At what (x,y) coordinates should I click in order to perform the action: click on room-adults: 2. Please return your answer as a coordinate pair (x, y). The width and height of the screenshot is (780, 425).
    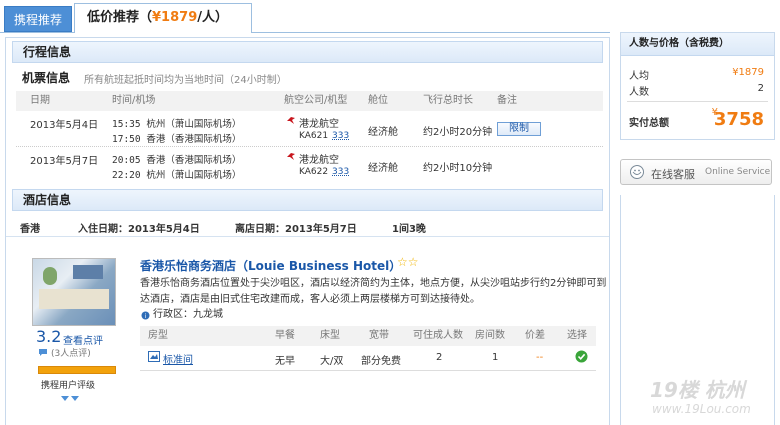
    Looking at the image, I should click on (439, 357).